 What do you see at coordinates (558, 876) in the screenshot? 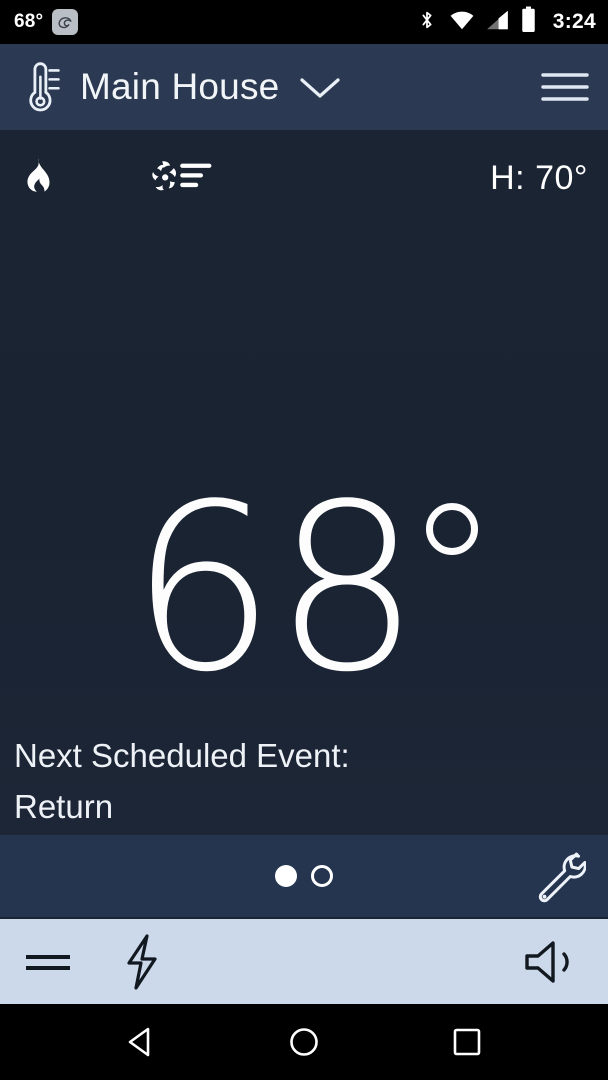
I see `wrench-icon` at bounding box center [558, 876].